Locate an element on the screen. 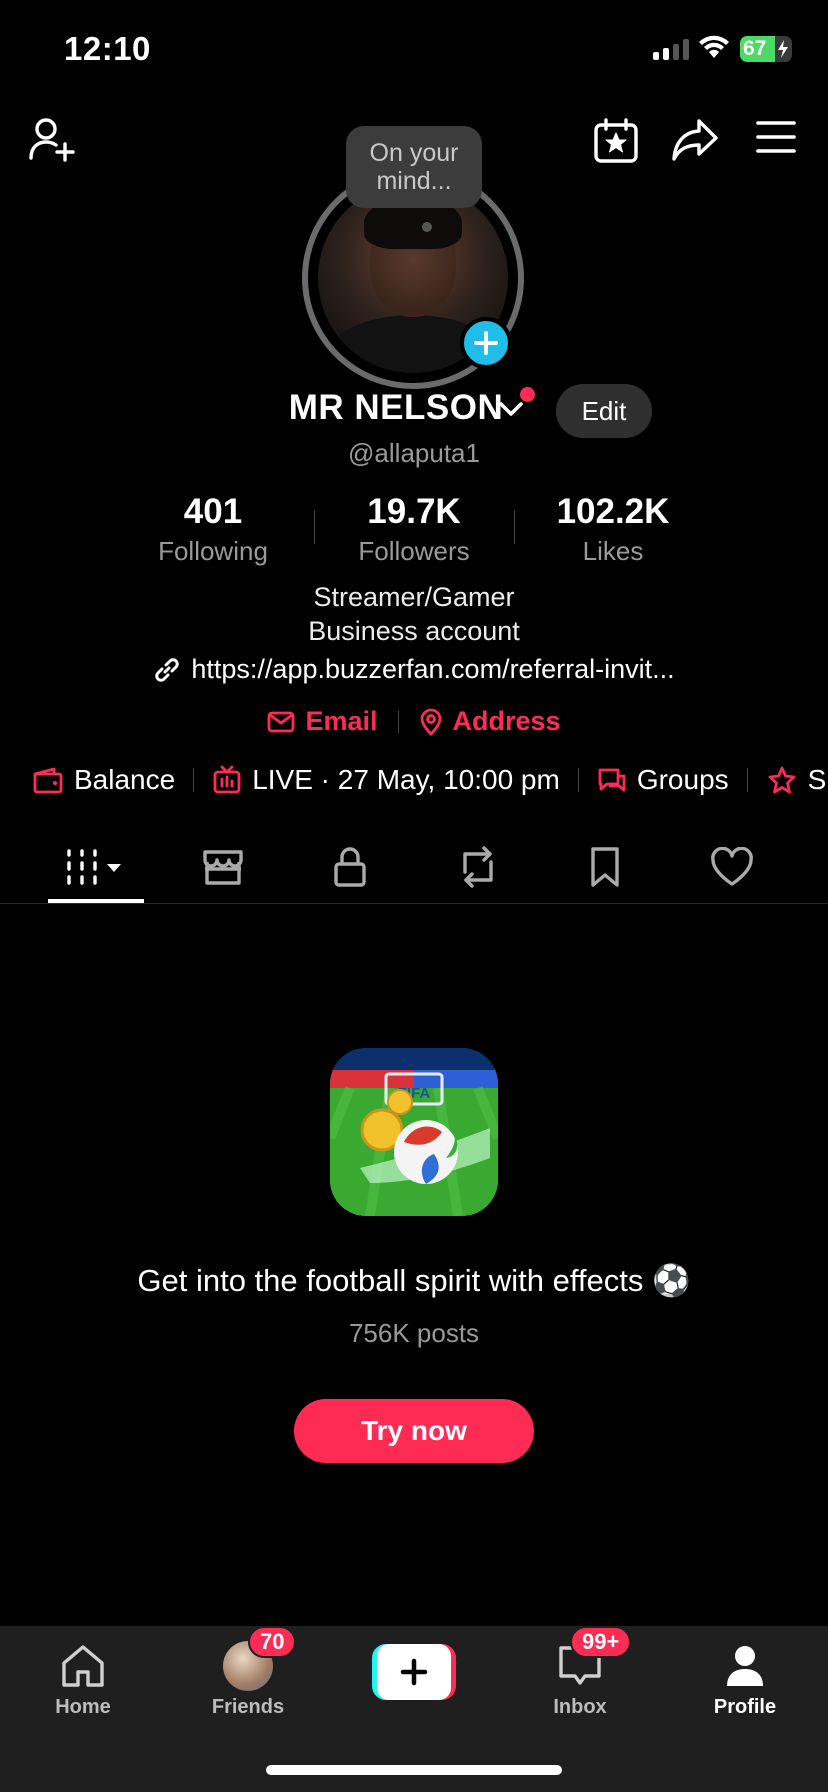  grid-icon is located at coordinates (94, 867).